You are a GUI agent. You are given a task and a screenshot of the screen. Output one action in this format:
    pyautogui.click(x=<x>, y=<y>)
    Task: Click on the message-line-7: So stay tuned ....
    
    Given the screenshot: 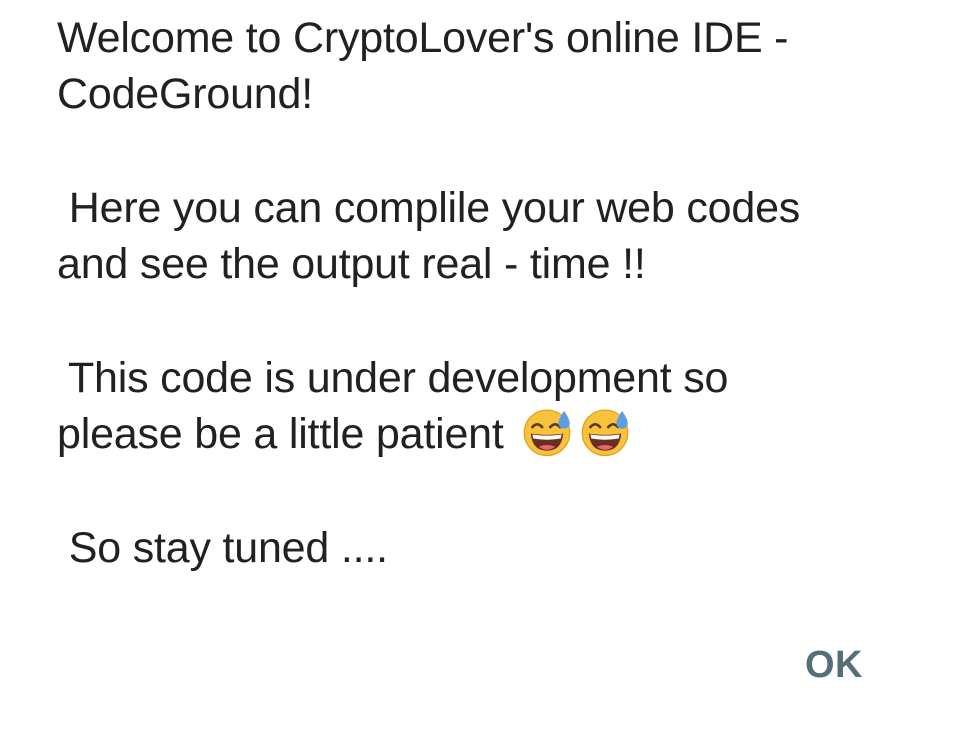 What is the action you would take?
    pyautogui.click(x=222, y=548)
    